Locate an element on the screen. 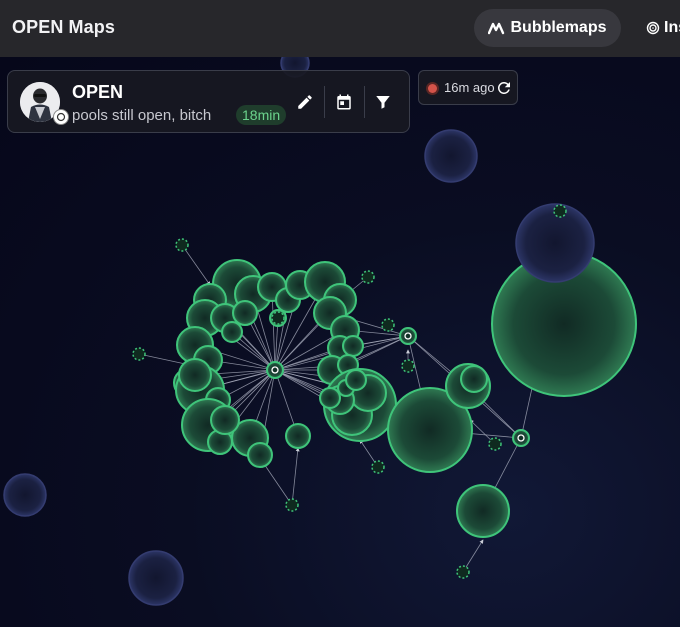  bubblemaps-logo-icon is located at coordinates (496, 28).